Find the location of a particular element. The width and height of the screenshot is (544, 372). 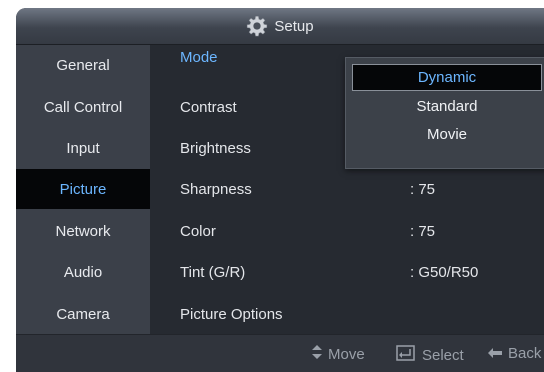

setting-label: Picture Options is located at coordinates (231, 314).